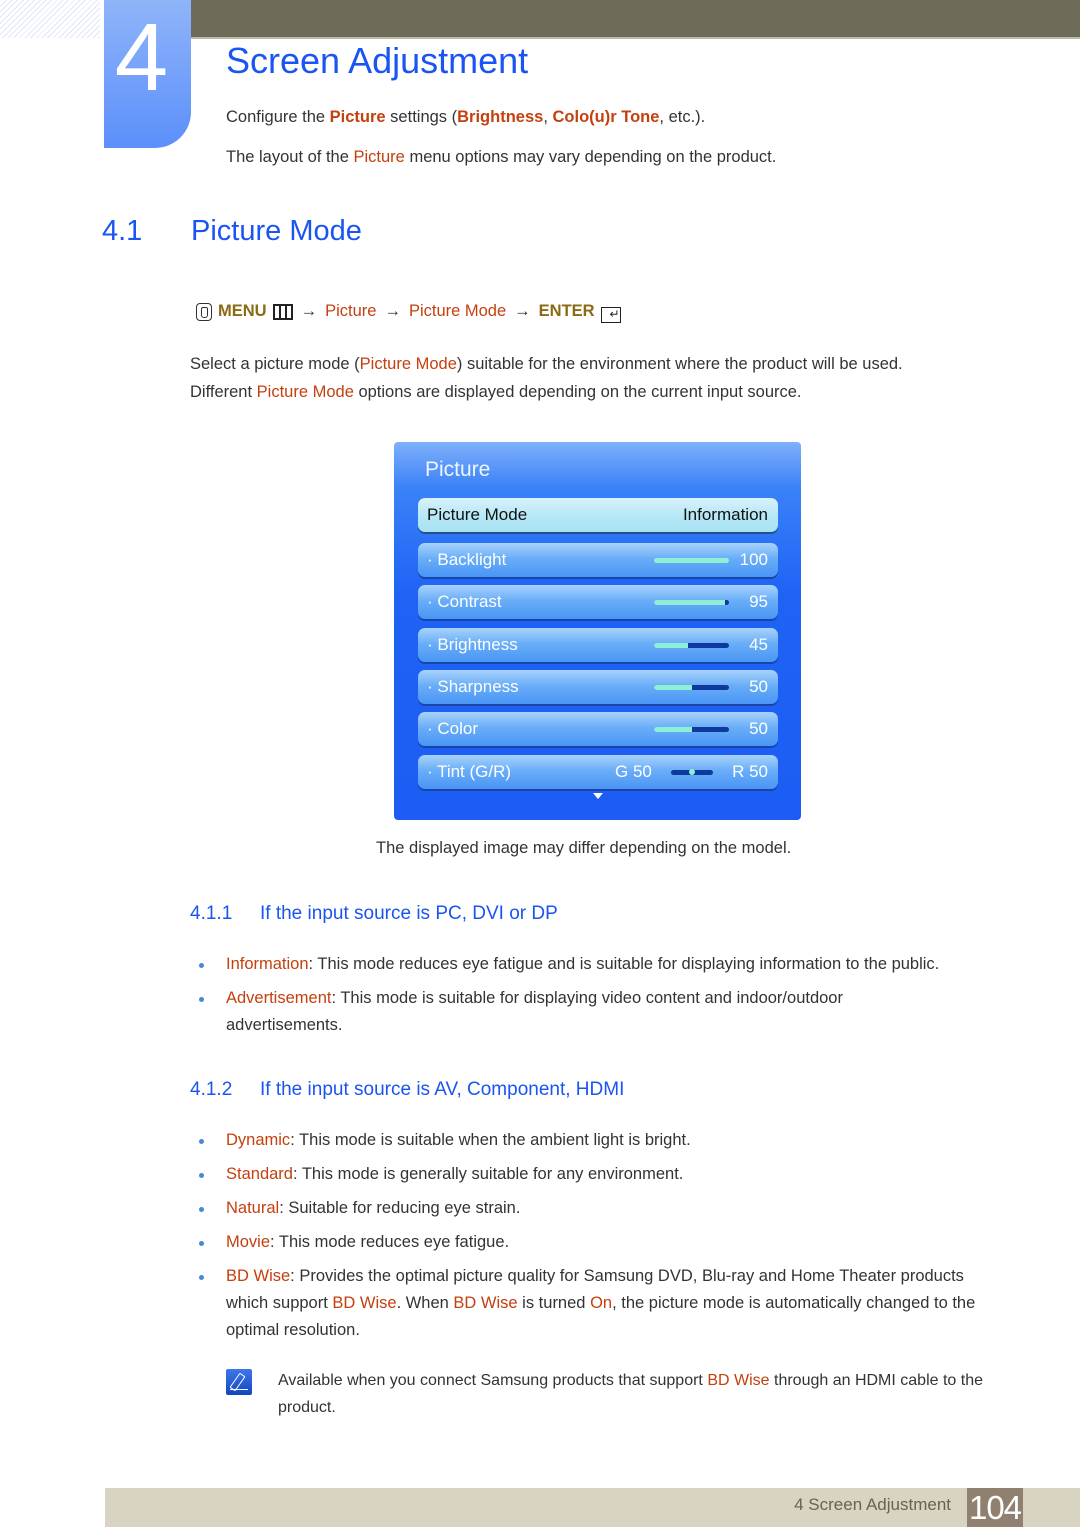  I want to click on menu-label: MENU, so click(242, 311).